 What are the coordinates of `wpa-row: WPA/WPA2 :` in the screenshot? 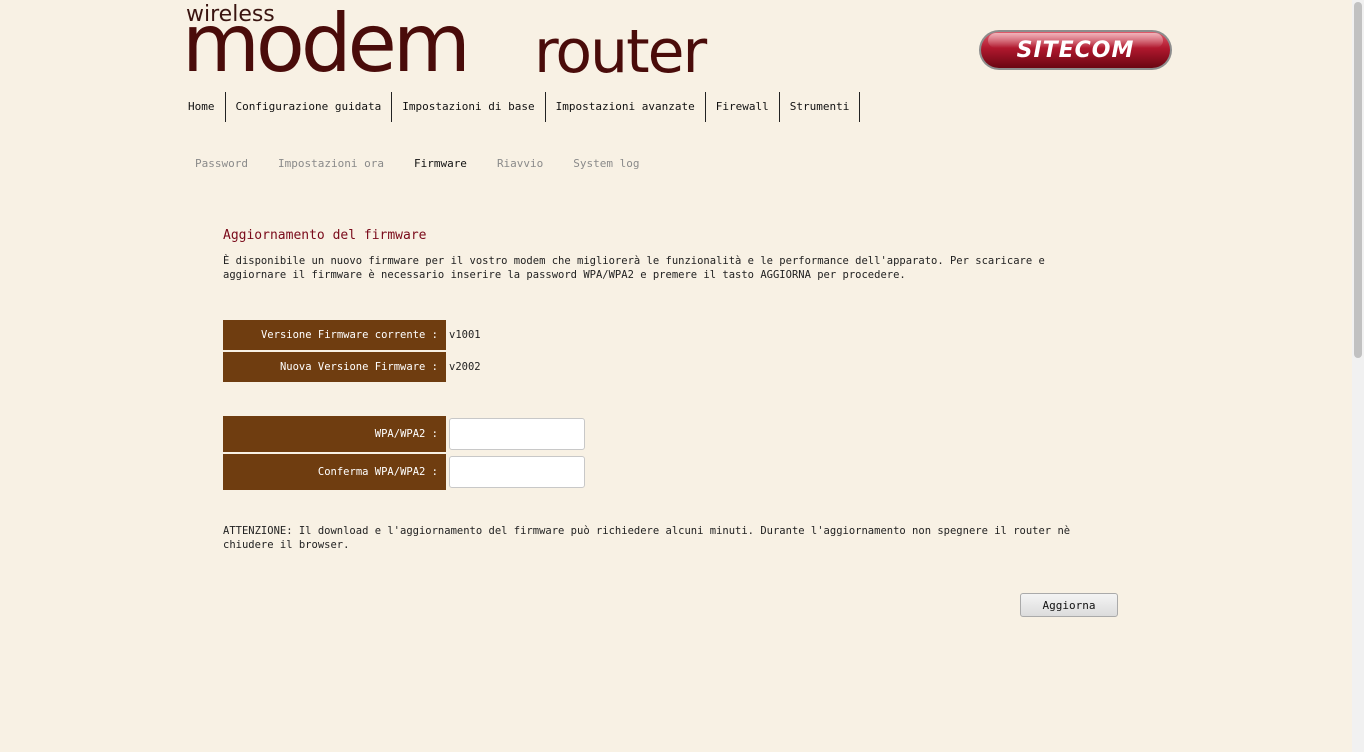 It's located at (404, 434).